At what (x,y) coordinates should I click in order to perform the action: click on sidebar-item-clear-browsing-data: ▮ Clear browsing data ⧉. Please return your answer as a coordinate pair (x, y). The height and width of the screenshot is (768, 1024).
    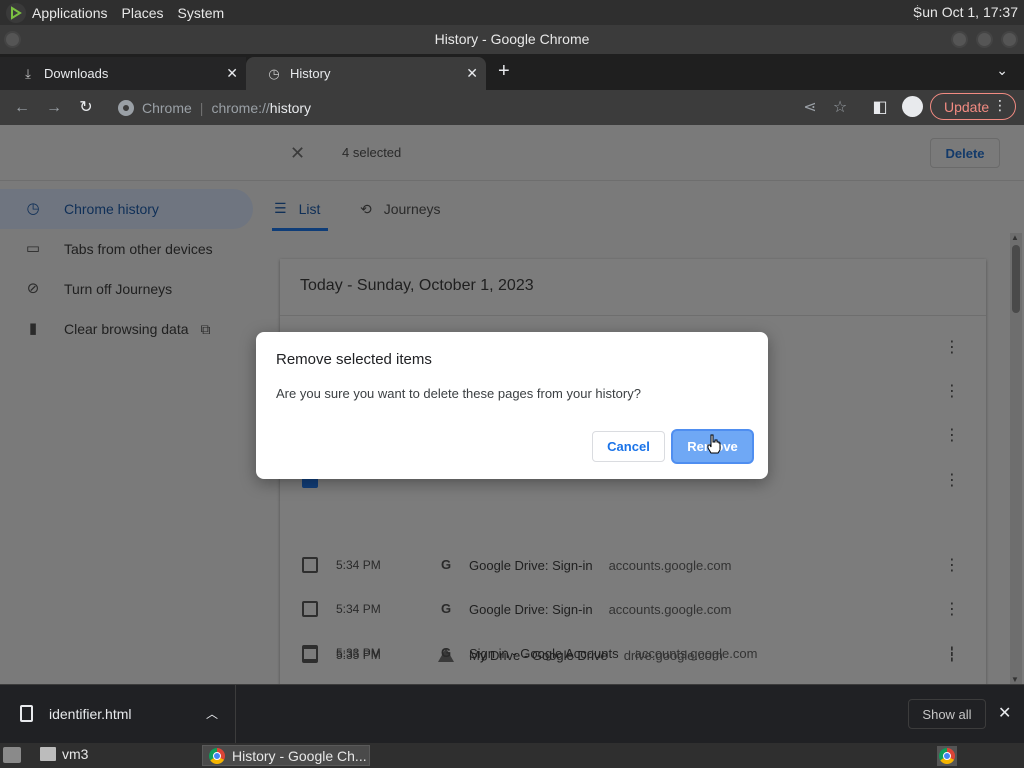
    Looking at the image, I should click on (130, 329).